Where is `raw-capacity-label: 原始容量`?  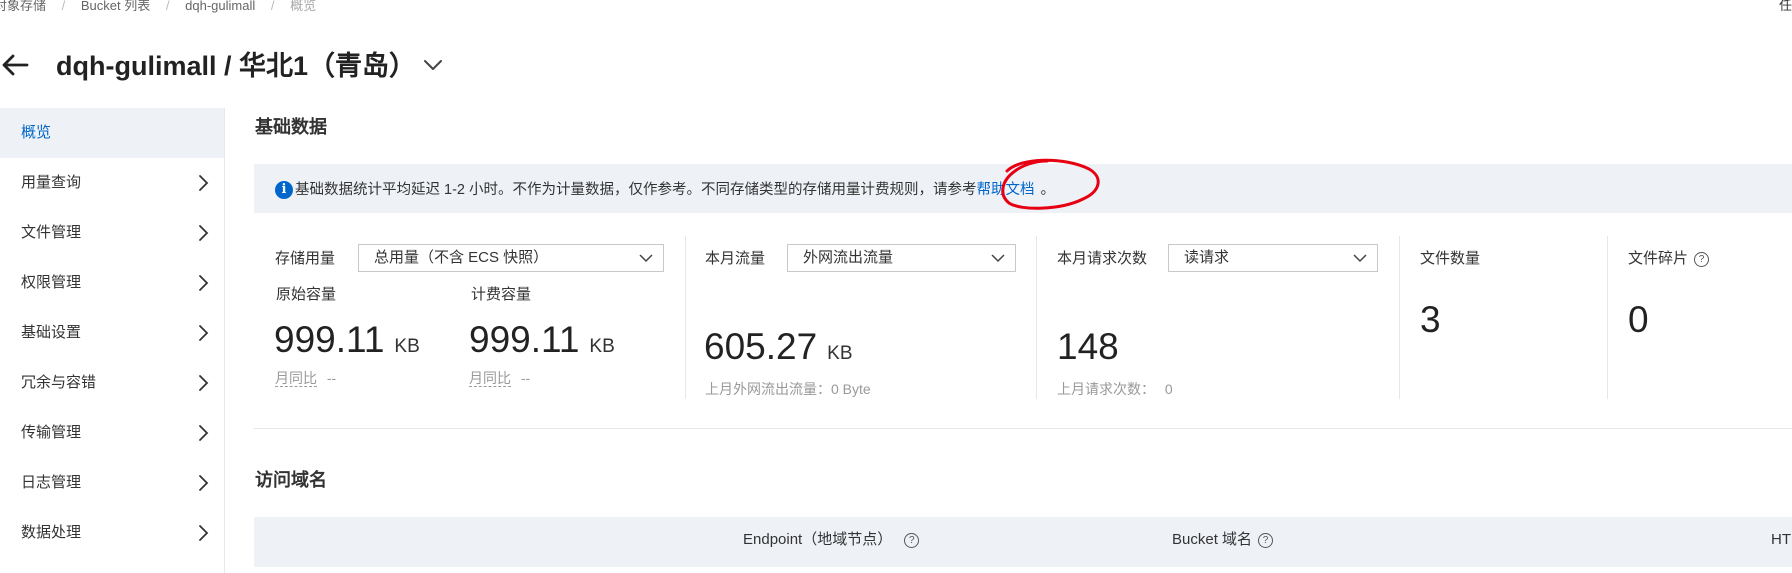
raw-capacity-label: 原始容量 is located at coordinates (306, 294).